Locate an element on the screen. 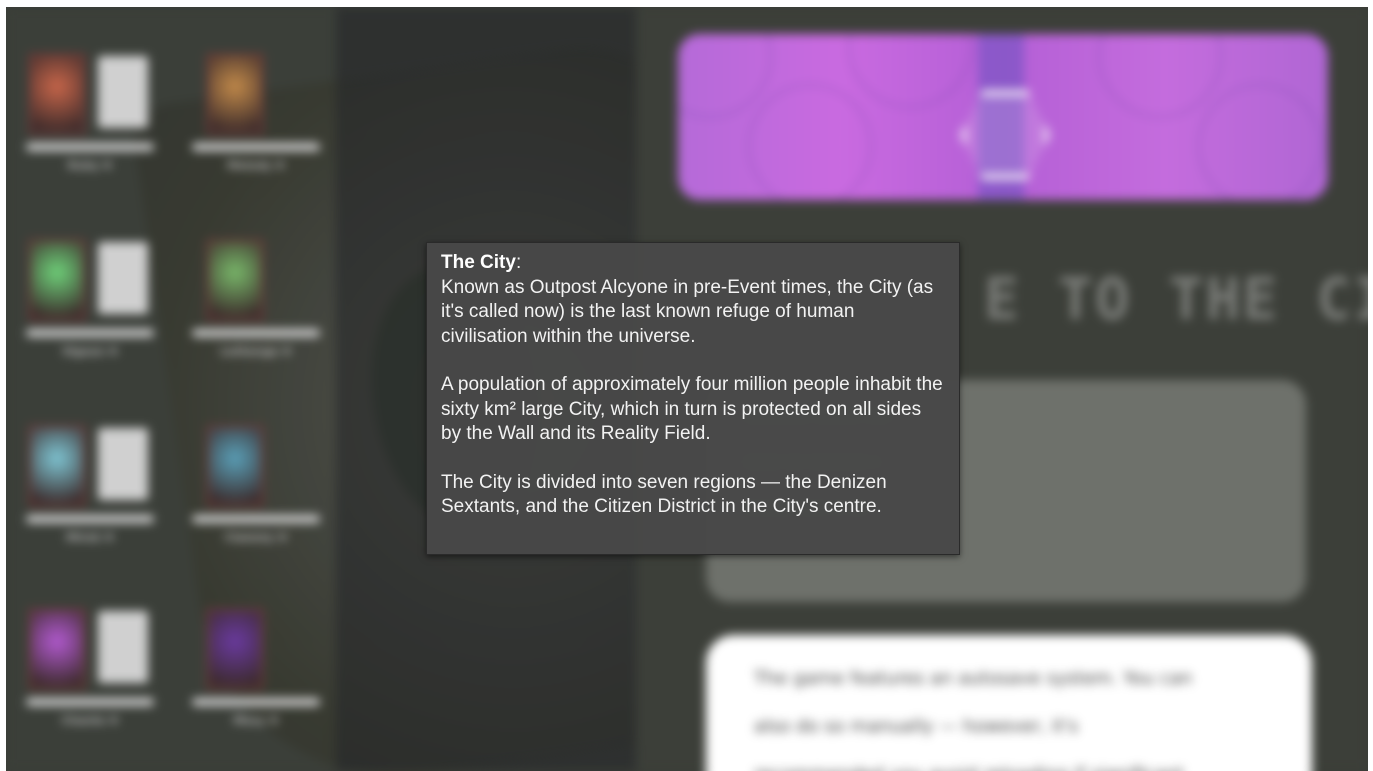 The height and width of the screenshot is (771, 1373). character-name: Clammy ✖ is located at coordinates (256, 537).